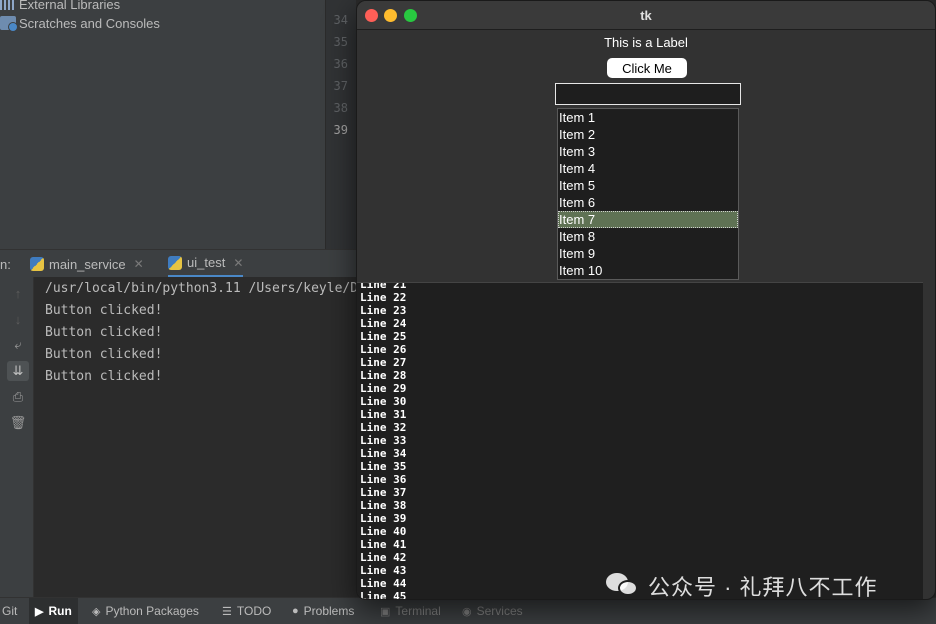 The height and width of the screenshot is (624, 936). What do you see at coordinates (96, 611) in the screenshot?
I see `packages-icon: ◈` at bounding box center [96, 611].